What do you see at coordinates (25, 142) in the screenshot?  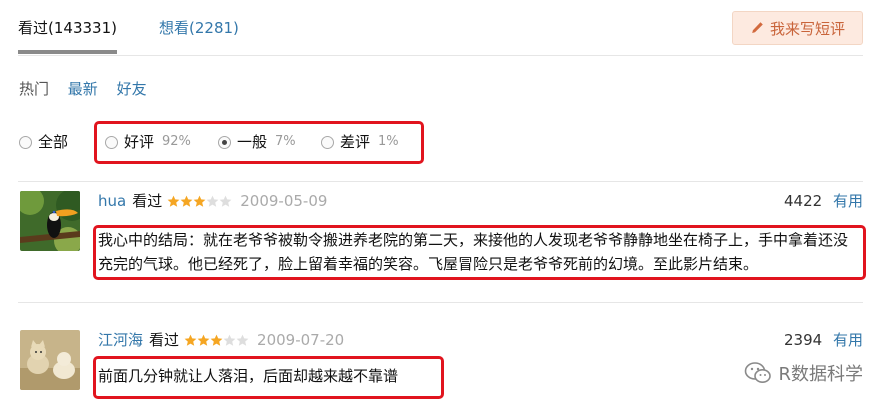 I see `radio-all` at bounding box center [25, 142].